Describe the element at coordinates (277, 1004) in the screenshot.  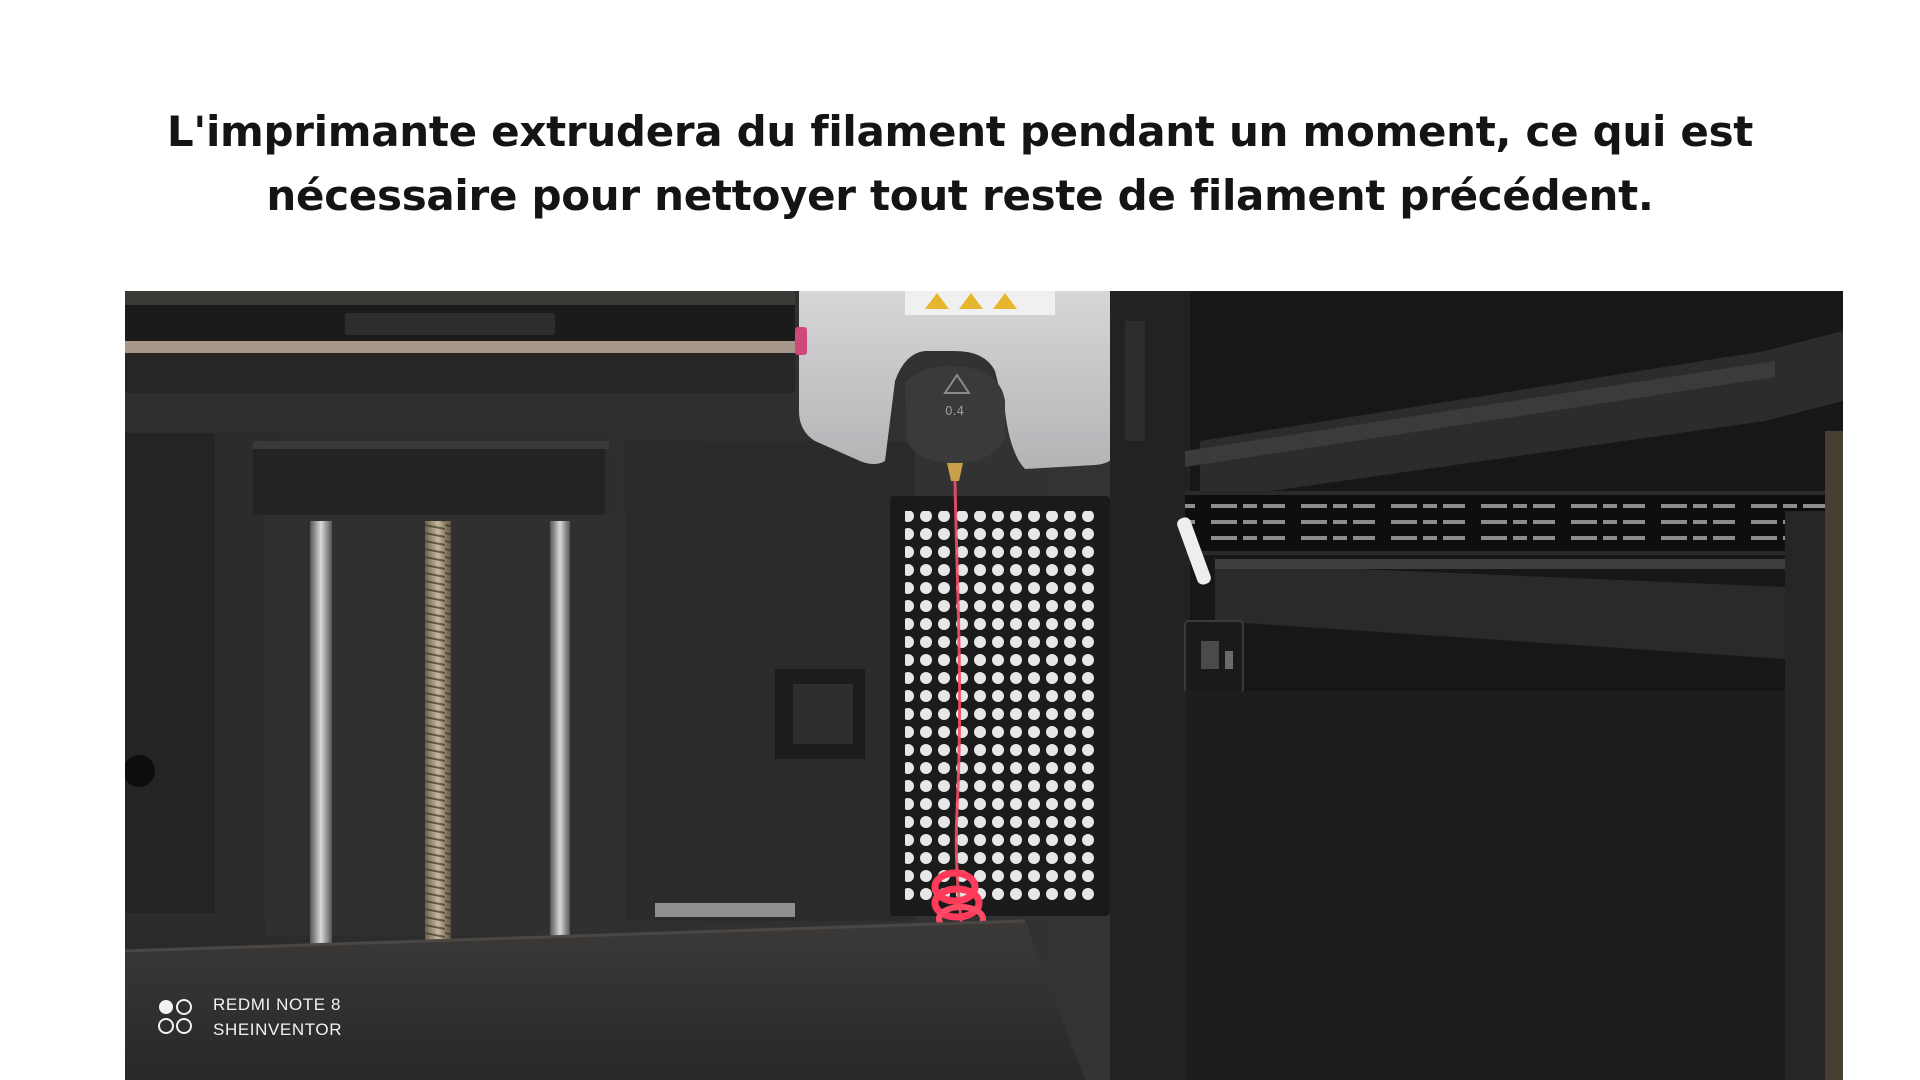
I see `watermark-device: REDMI NOTE 8` at that location.